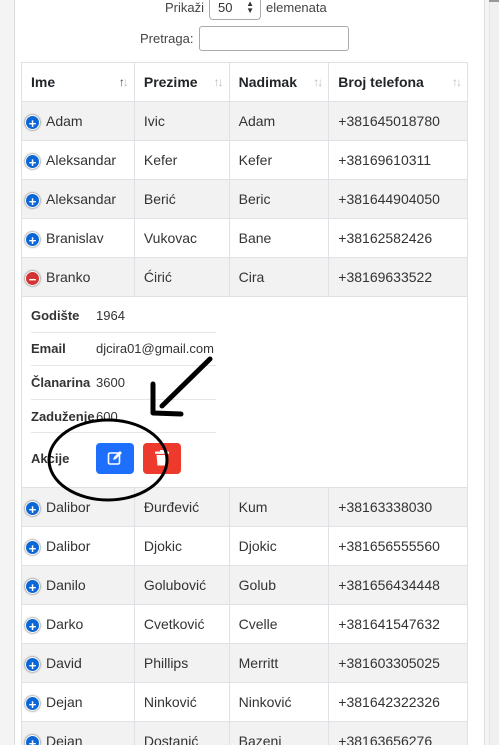  Describe the element at coordinates (398, 663) in the screenshot. I see `cell-telefon: +381603305025` at that location.